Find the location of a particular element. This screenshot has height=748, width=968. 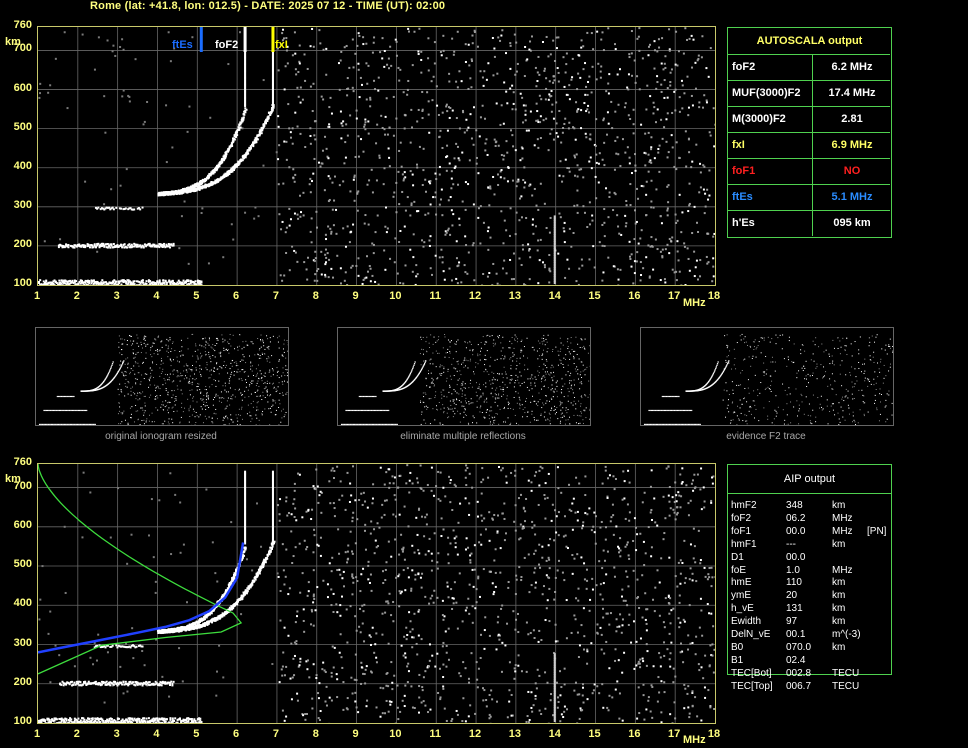

aip-cell: TEC[Bot] is located at coordinates (751, 673).